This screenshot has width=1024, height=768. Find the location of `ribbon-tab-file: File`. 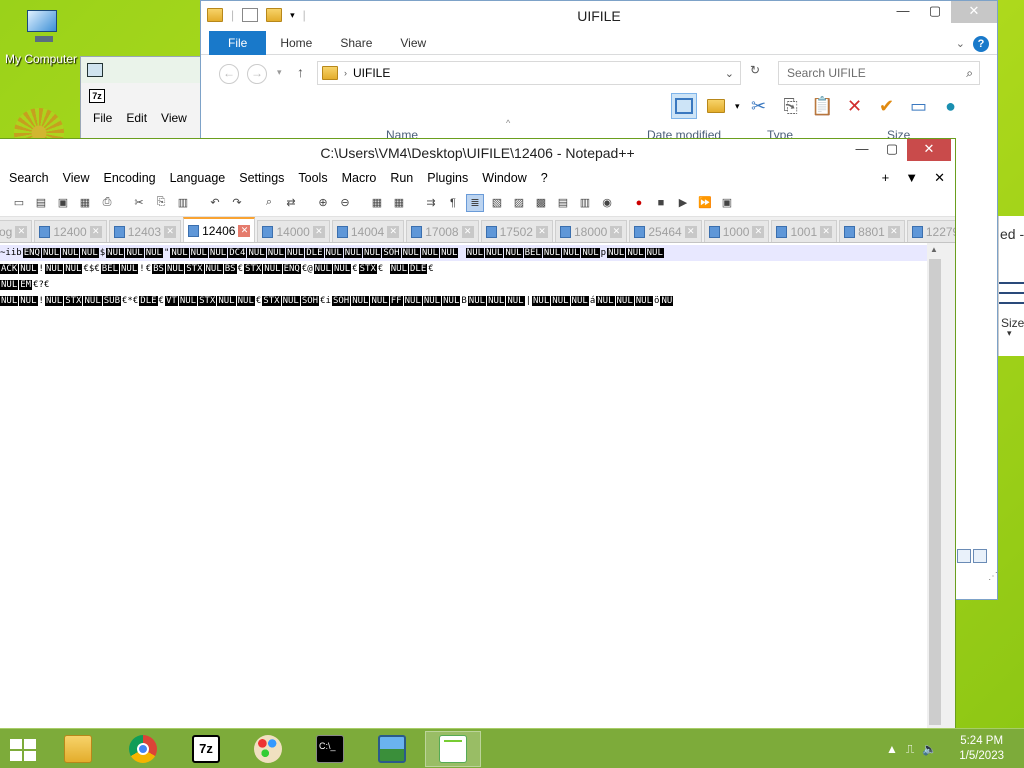

ribbon-tab-file: File is located at coordinates (238, 42).